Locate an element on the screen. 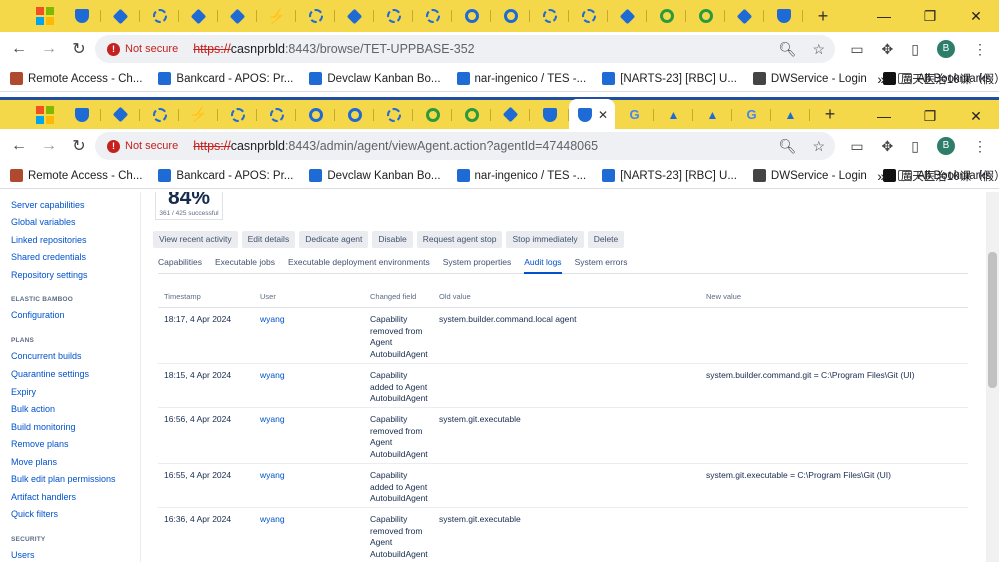 Image resolution: width=999 pixels, height=562 pixels. sidebar-link: Server capabilities is located at coordinates (48, 205).